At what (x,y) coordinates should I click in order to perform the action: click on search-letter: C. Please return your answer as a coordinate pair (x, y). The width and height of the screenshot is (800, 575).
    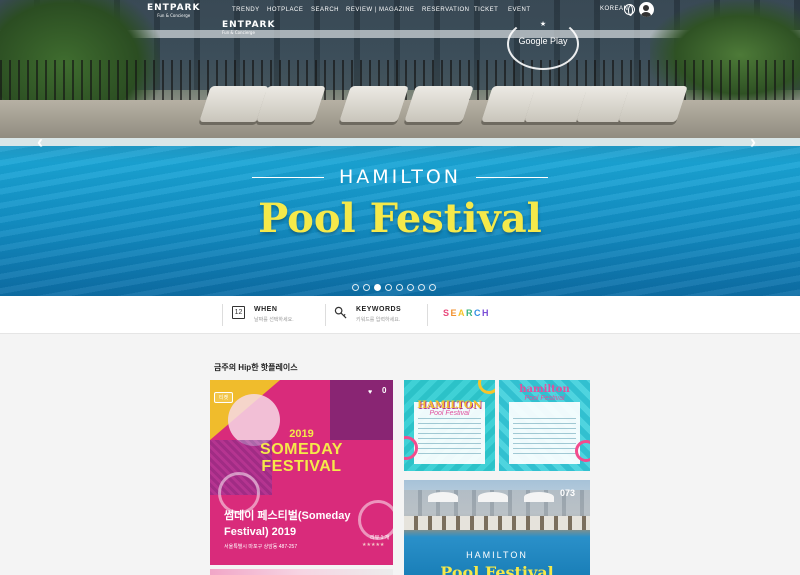
    Looking at the image, I should click on (478, 313).